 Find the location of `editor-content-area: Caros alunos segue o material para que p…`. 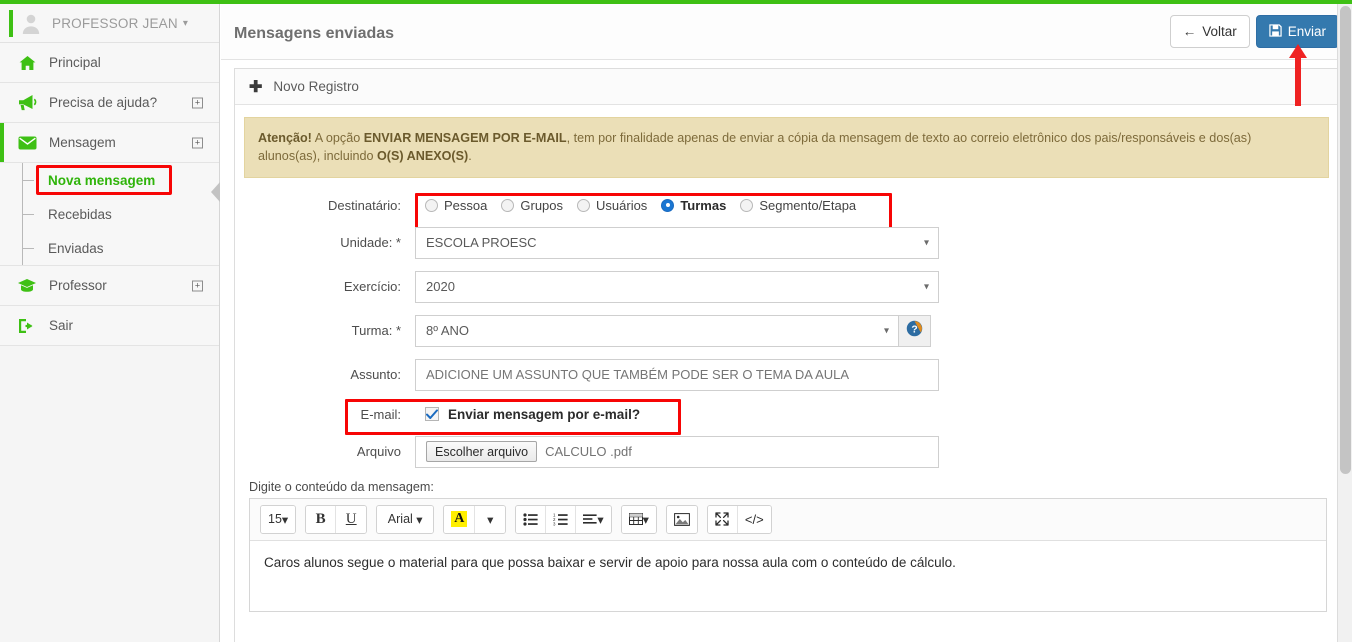

editor-content-area: Caros alunos segue o material para que p… is located at coordinates (788, 575).